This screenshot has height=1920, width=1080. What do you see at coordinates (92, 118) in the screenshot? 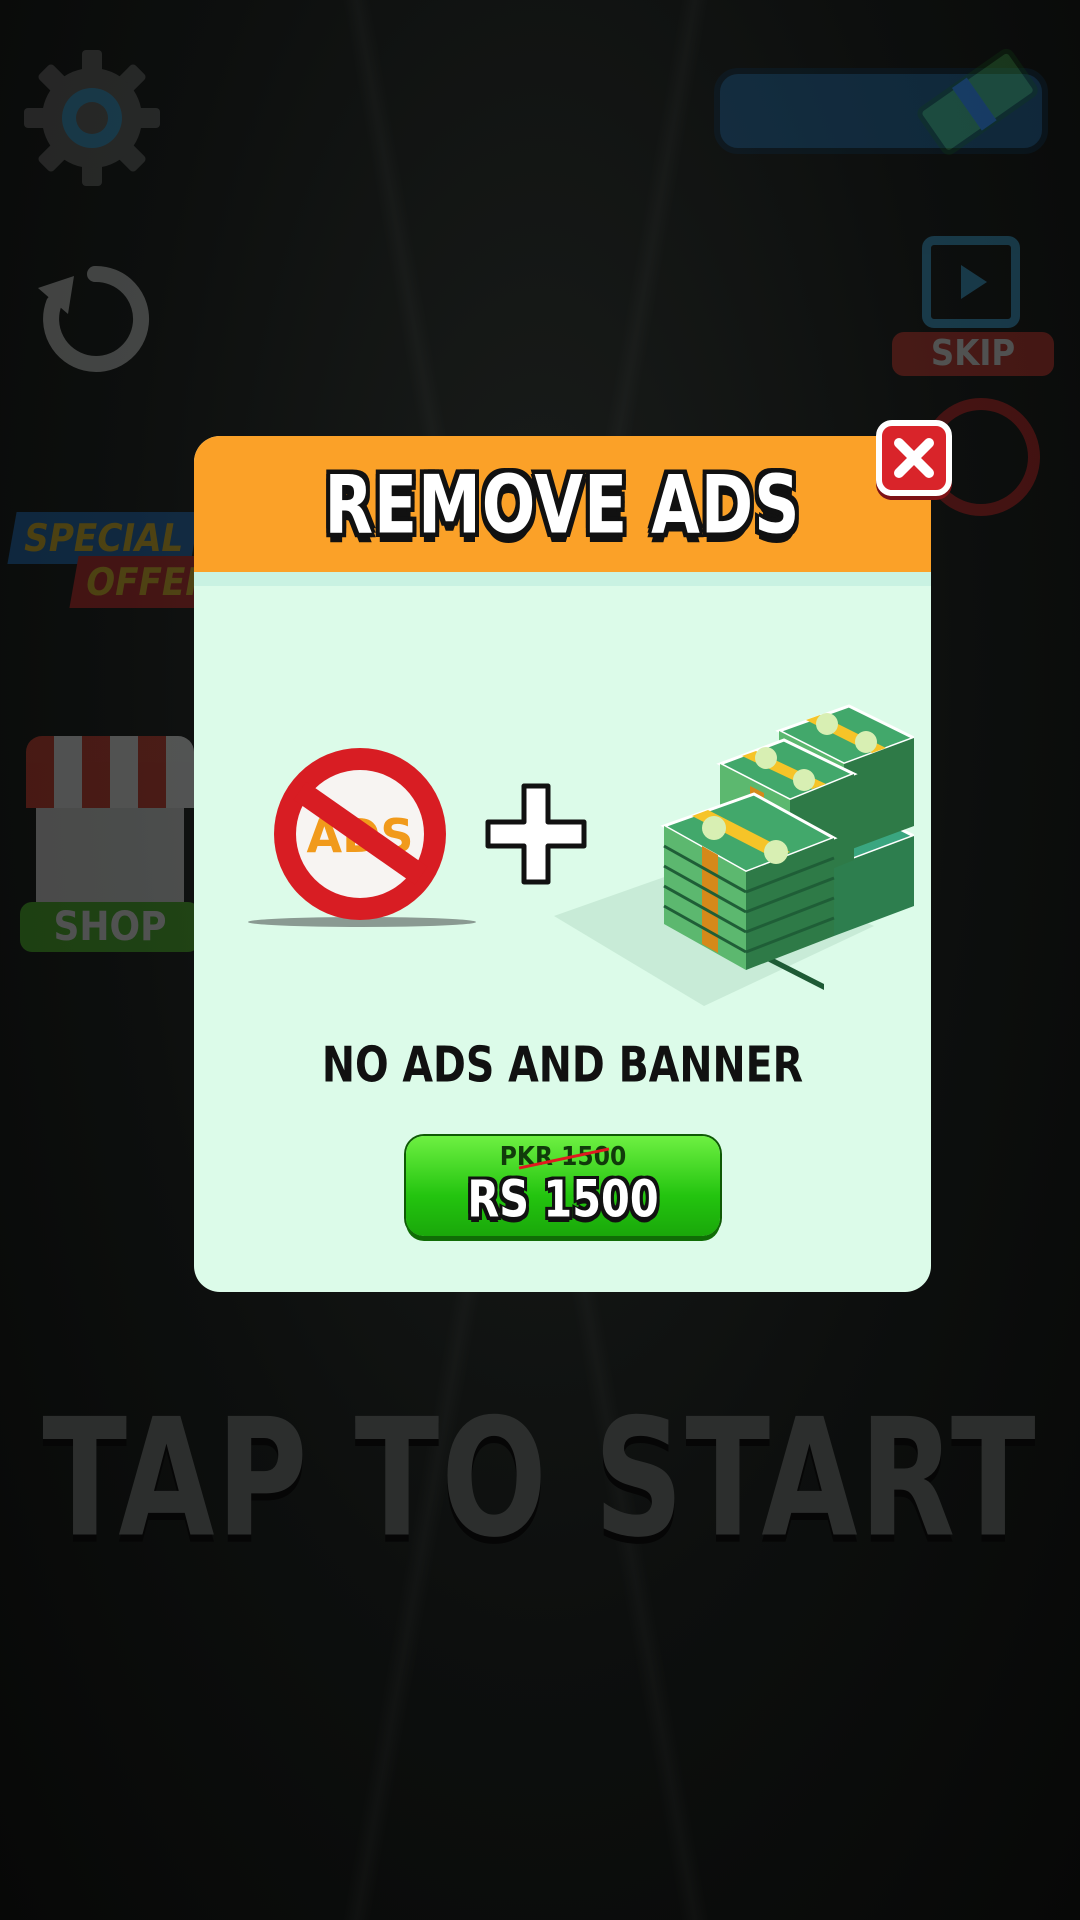
I see `settings-gear-icon` at bounding box center [92, 118].